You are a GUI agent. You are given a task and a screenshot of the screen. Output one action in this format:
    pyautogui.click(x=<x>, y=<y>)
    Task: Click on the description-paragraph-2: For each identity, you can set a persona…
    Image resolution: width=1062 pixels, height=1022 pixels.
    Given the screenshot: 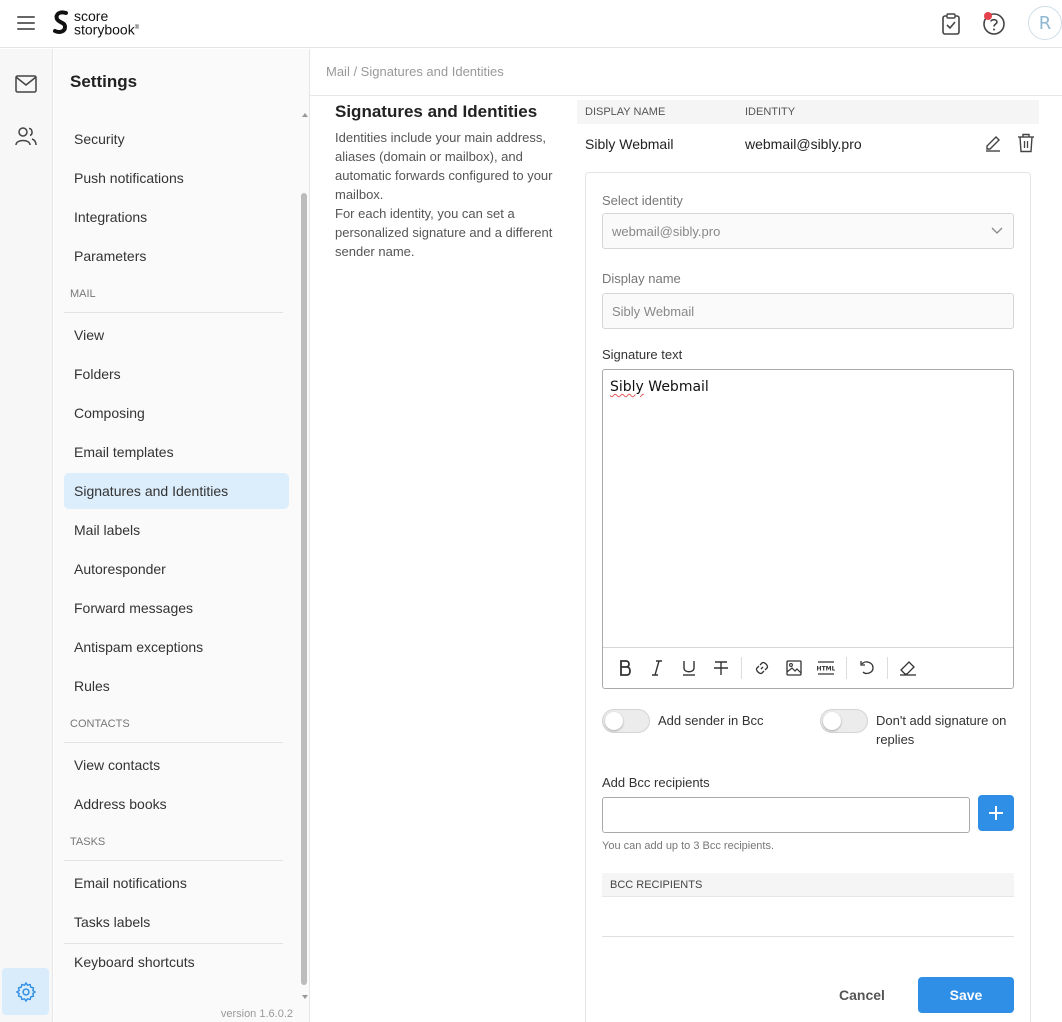 What is the action you would take?
    pyautogui.click(x=444, y=232)
    